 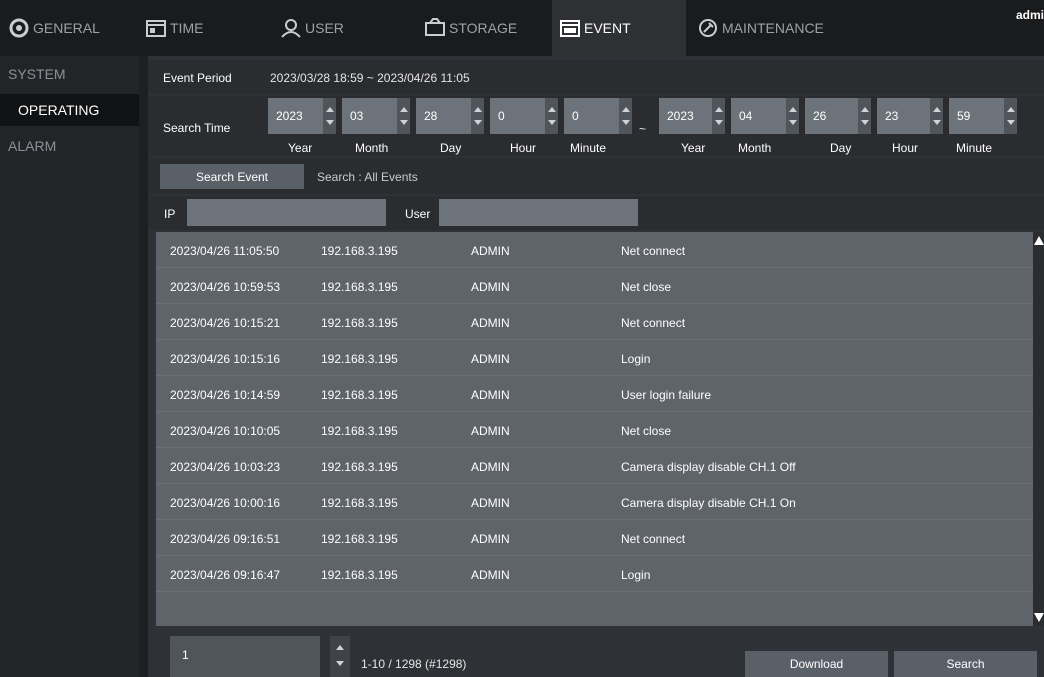 What do you see at coordinates (1039, 240) in the screenshot?
I see `scroll-up-icon` at bounding box center [1039, 240].